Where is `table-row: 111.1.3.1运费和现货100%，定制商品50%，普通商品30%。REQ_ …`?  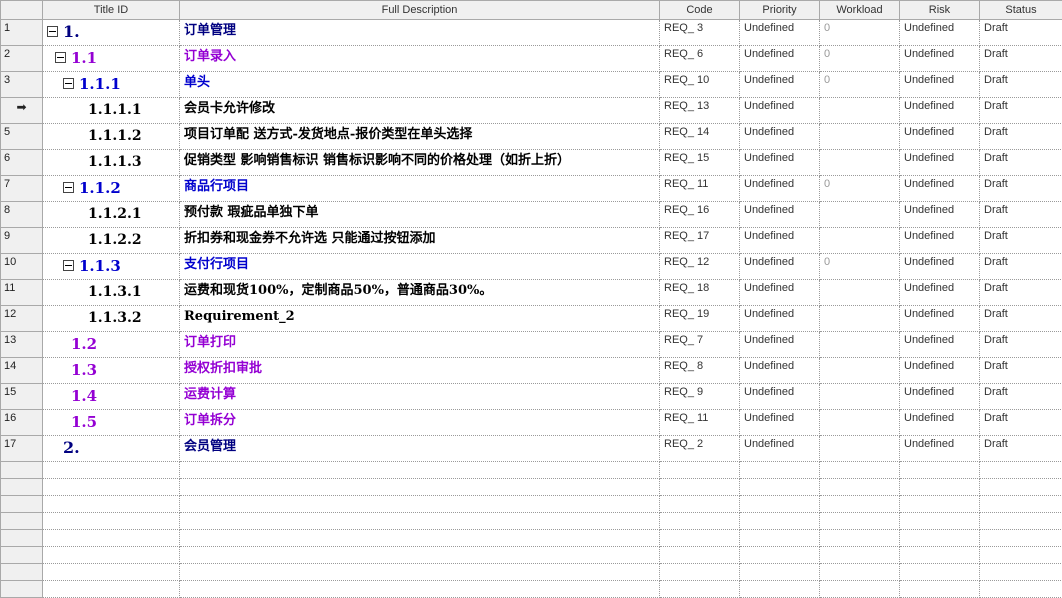 table-row: 111.1.3.1运费和现货100%，定制商品50%，普通商品30%。REQ_ … is located at coordinates (531, 293).